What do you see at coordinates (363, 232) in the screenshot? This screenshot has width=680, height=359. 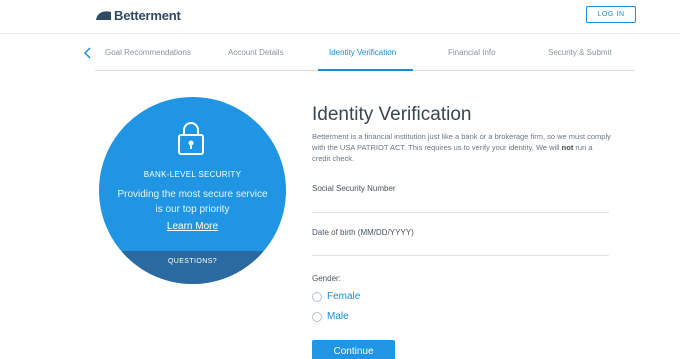 I see `dob-field: Date of birth (MM/DD/YYYY)` at bounding box center [363, 232].